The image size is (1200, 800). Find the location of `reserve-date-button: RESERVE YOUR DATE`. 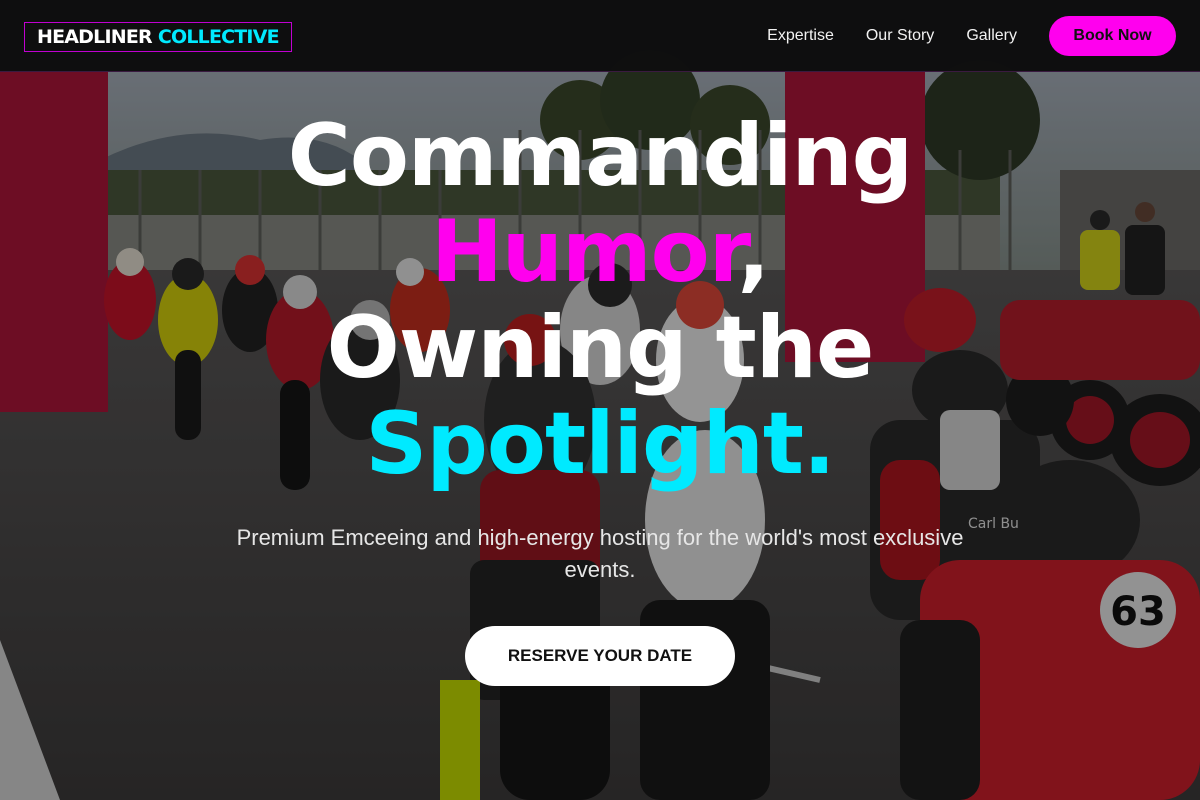

reserve-date-button: RESERVE YOUR DATE is located at coordinates (600, 656).